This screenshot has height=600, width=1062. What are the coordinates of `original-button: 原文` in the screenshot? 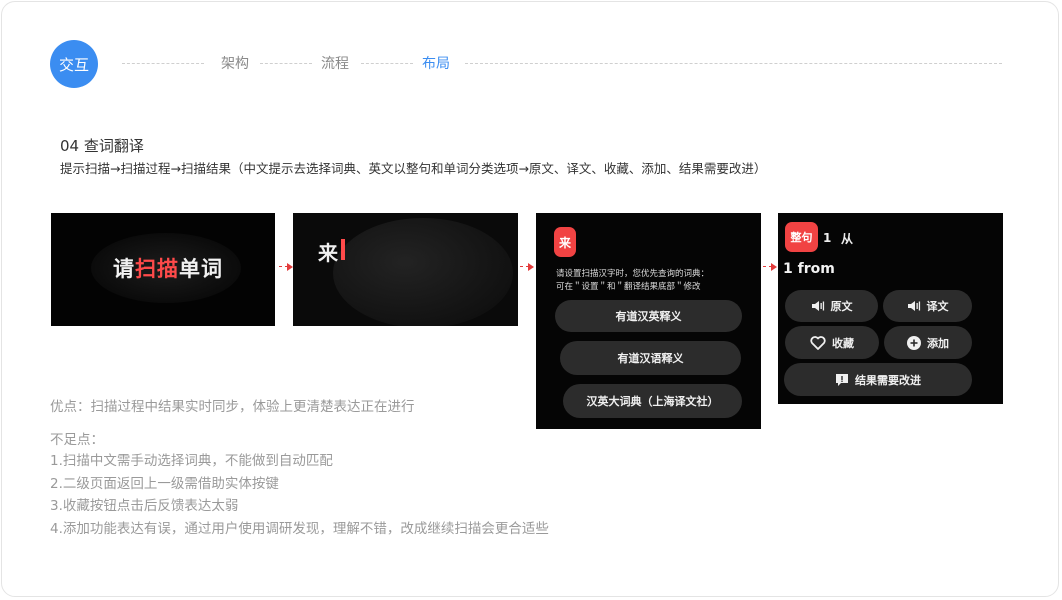 It's located at (831, 306).